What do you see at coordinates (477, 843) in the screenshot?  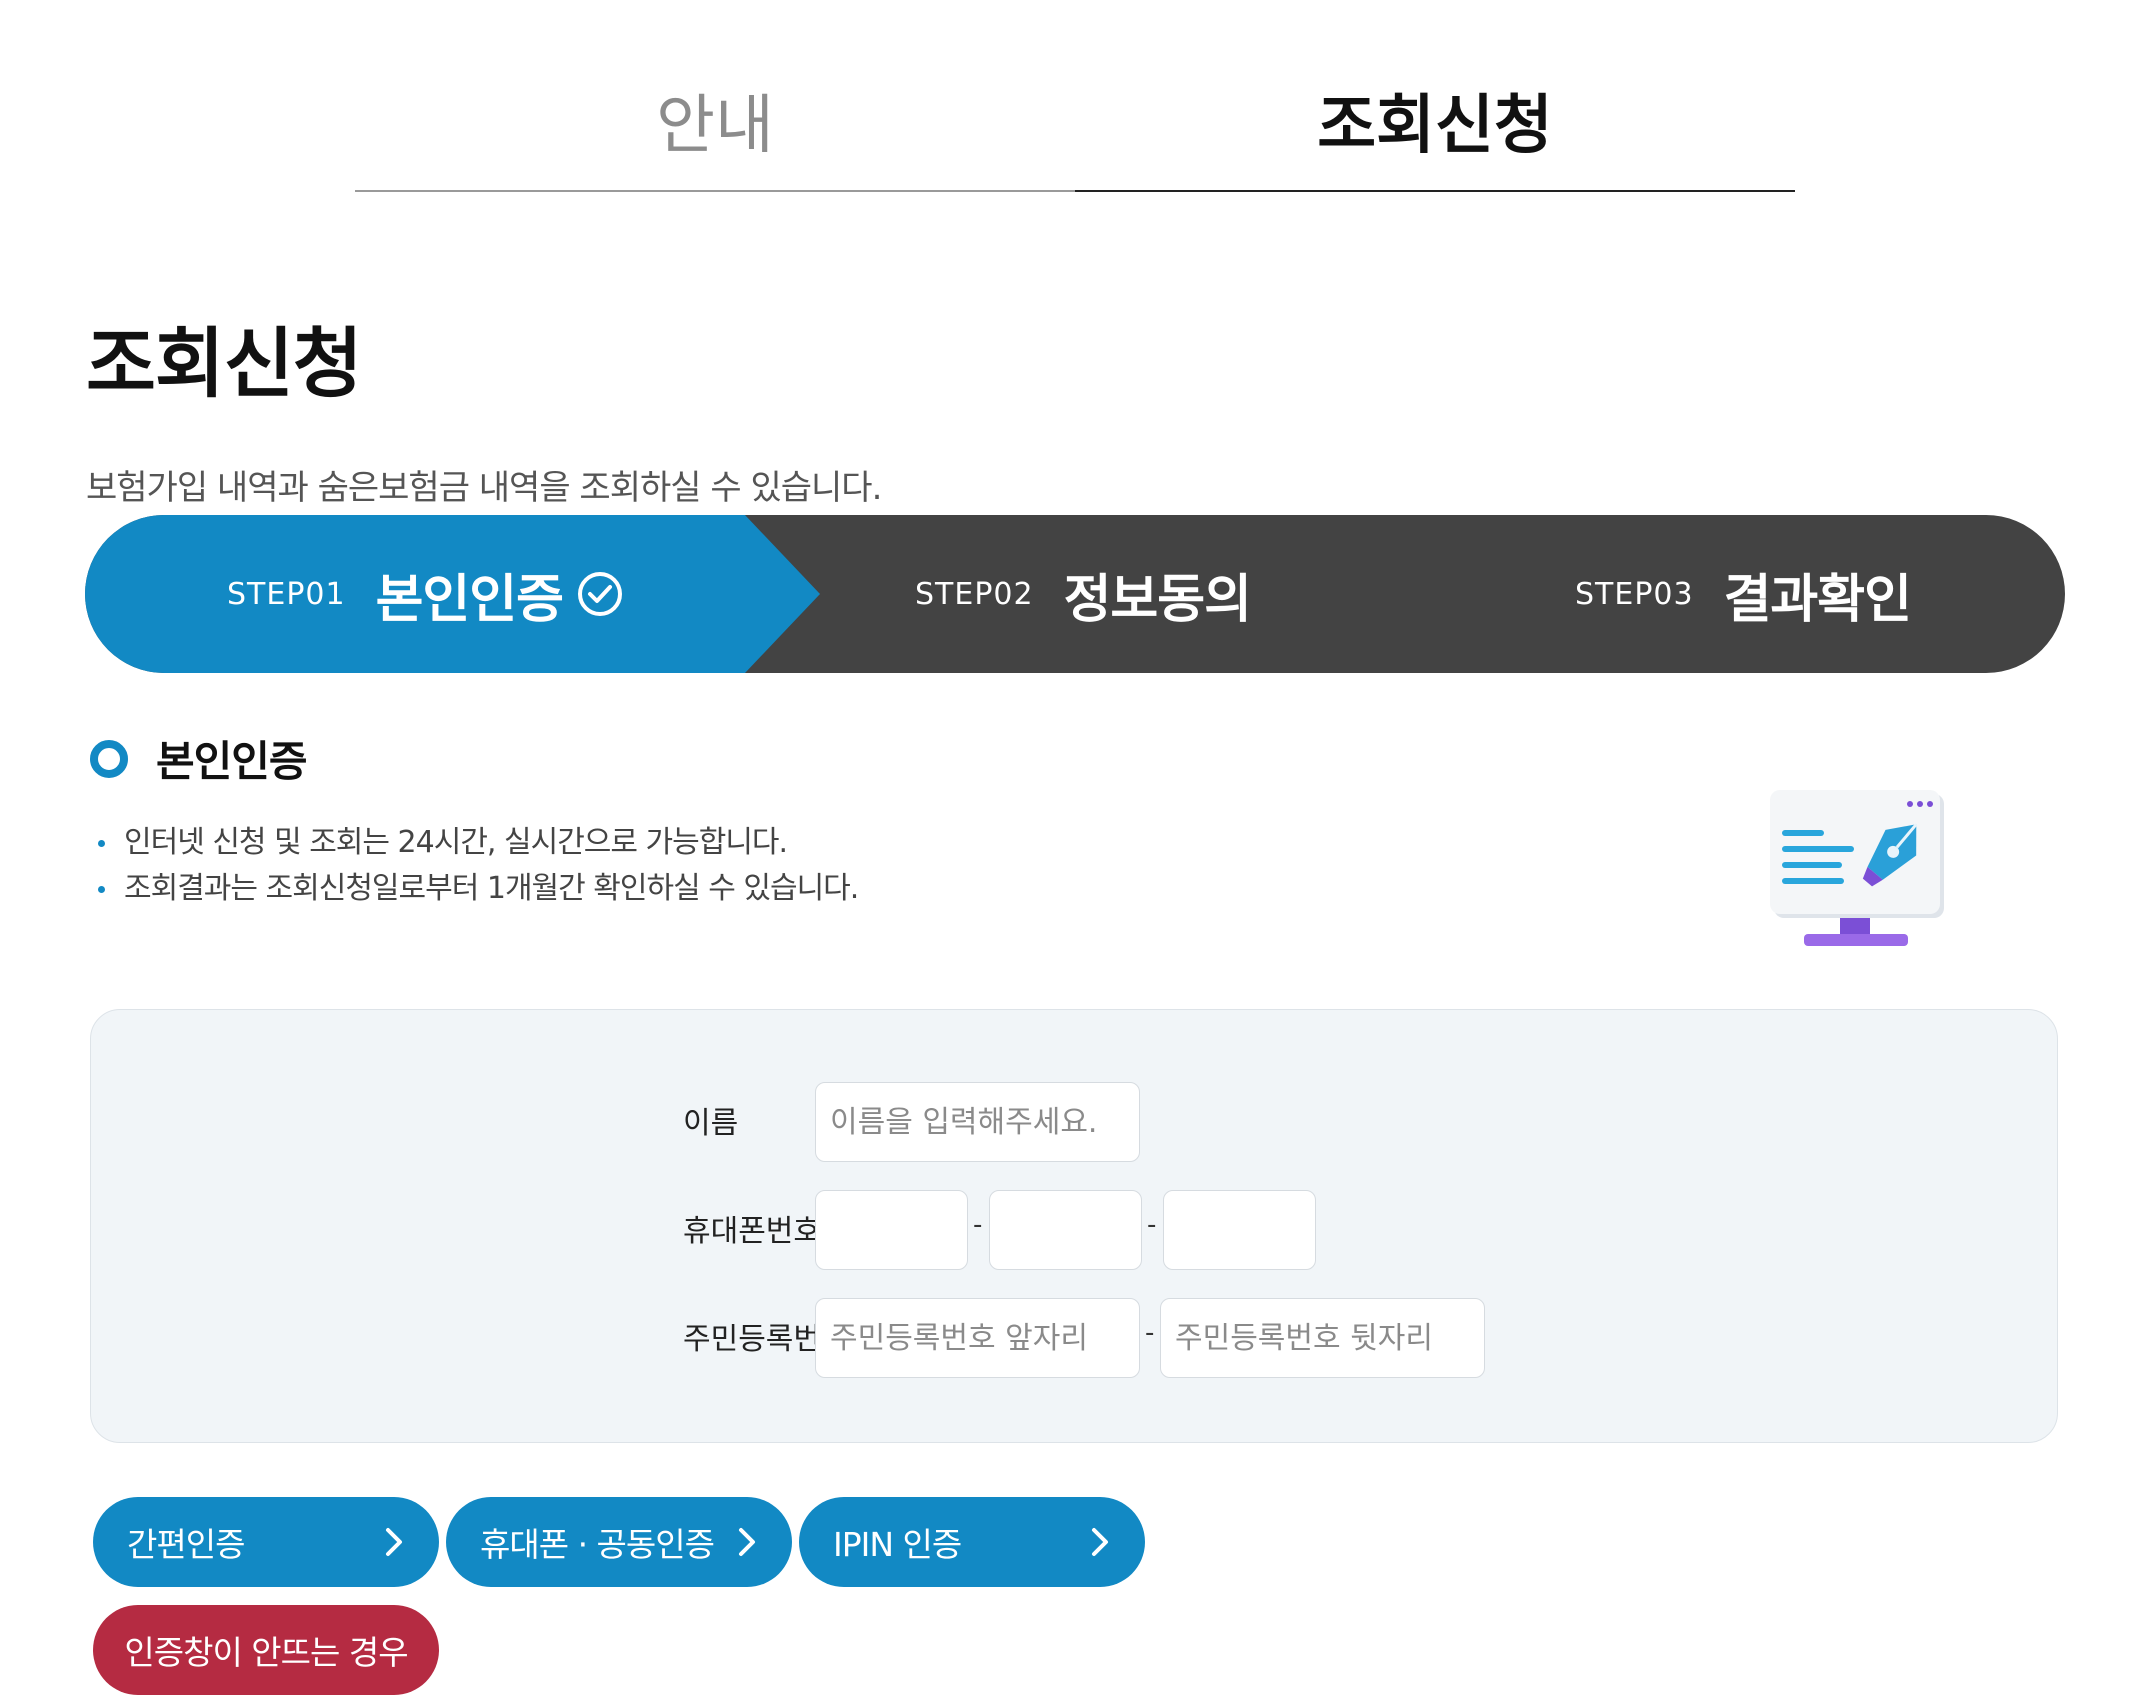 I see `info-item: 인터넷 신청 및 조회는 24시간, 실시간으로 가능합니다.` at bounding box center [477, 843].